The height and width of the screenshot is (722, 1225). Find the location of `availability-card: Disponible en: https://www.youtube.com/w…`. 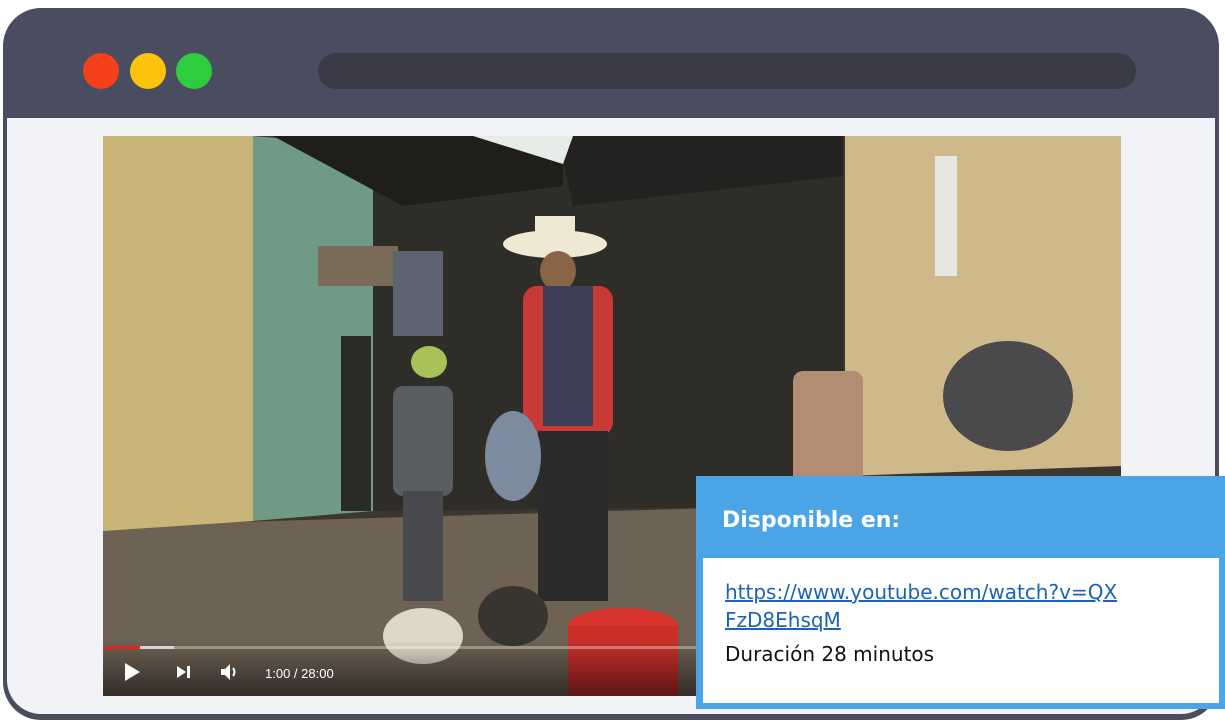

availability-card: Disponible en: https://www.youtube.com/w… is located at coordinates (960, 592).